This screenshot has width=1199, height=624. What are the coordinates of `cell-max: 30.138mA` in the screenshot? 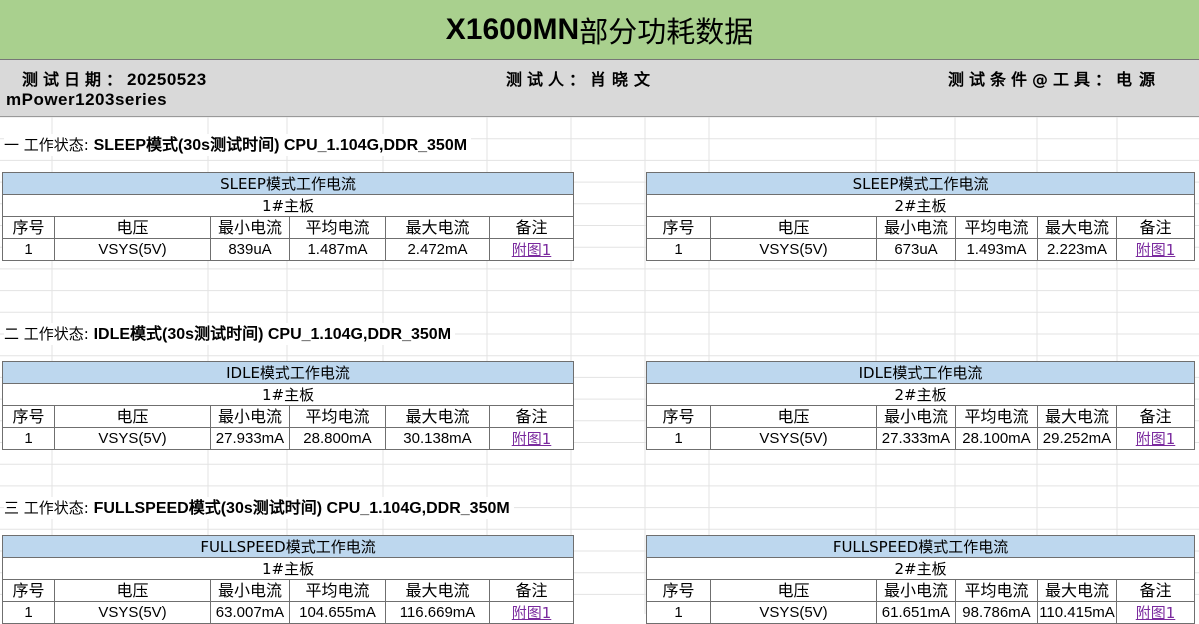 It's located at (437, 438).